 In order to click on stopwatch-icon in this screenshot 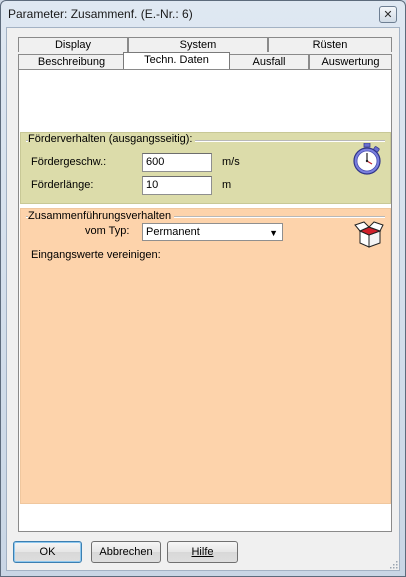, I will do `click(367, 159)`.